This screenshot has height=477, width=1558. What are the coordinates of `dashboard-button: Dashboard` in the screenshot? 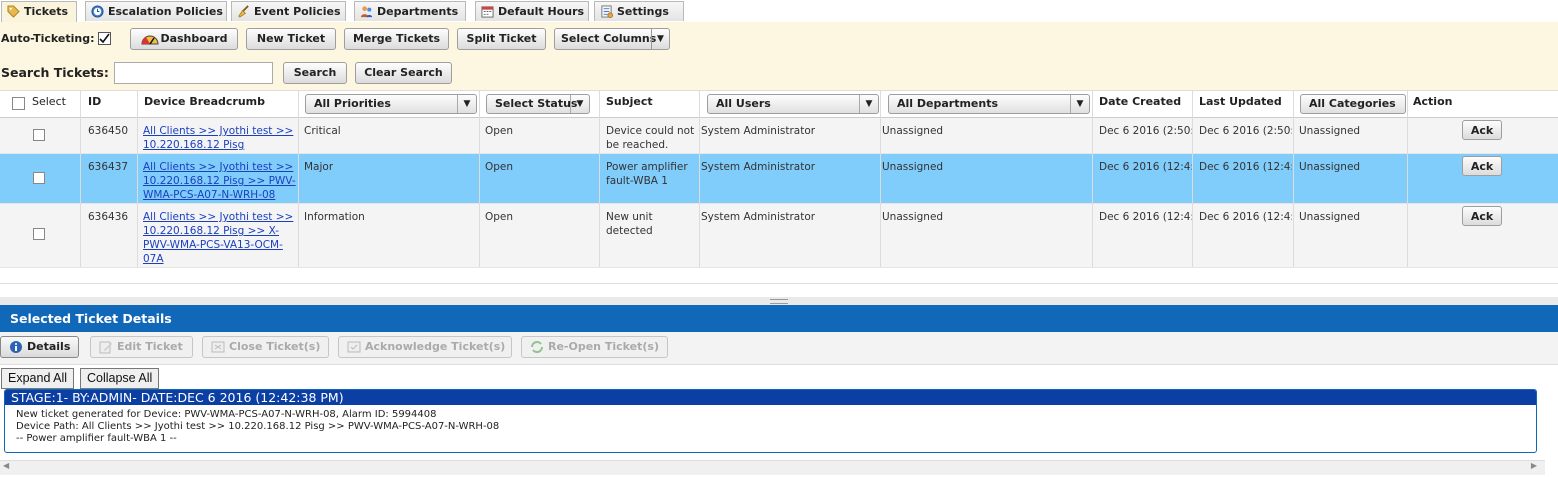 It's located at (184, 39).